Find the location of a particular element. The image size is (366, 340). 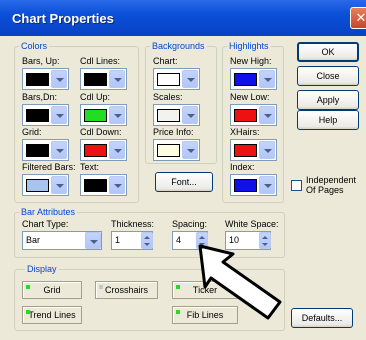

cdl-up-label: Cdl Up: is located at coordinates (95, 97).